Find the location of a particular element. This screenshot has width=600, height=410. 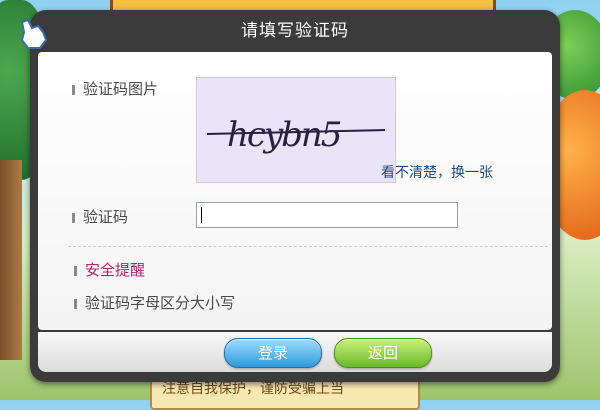

captcha-text: hcybn5 is located at coordinates (284, 135).